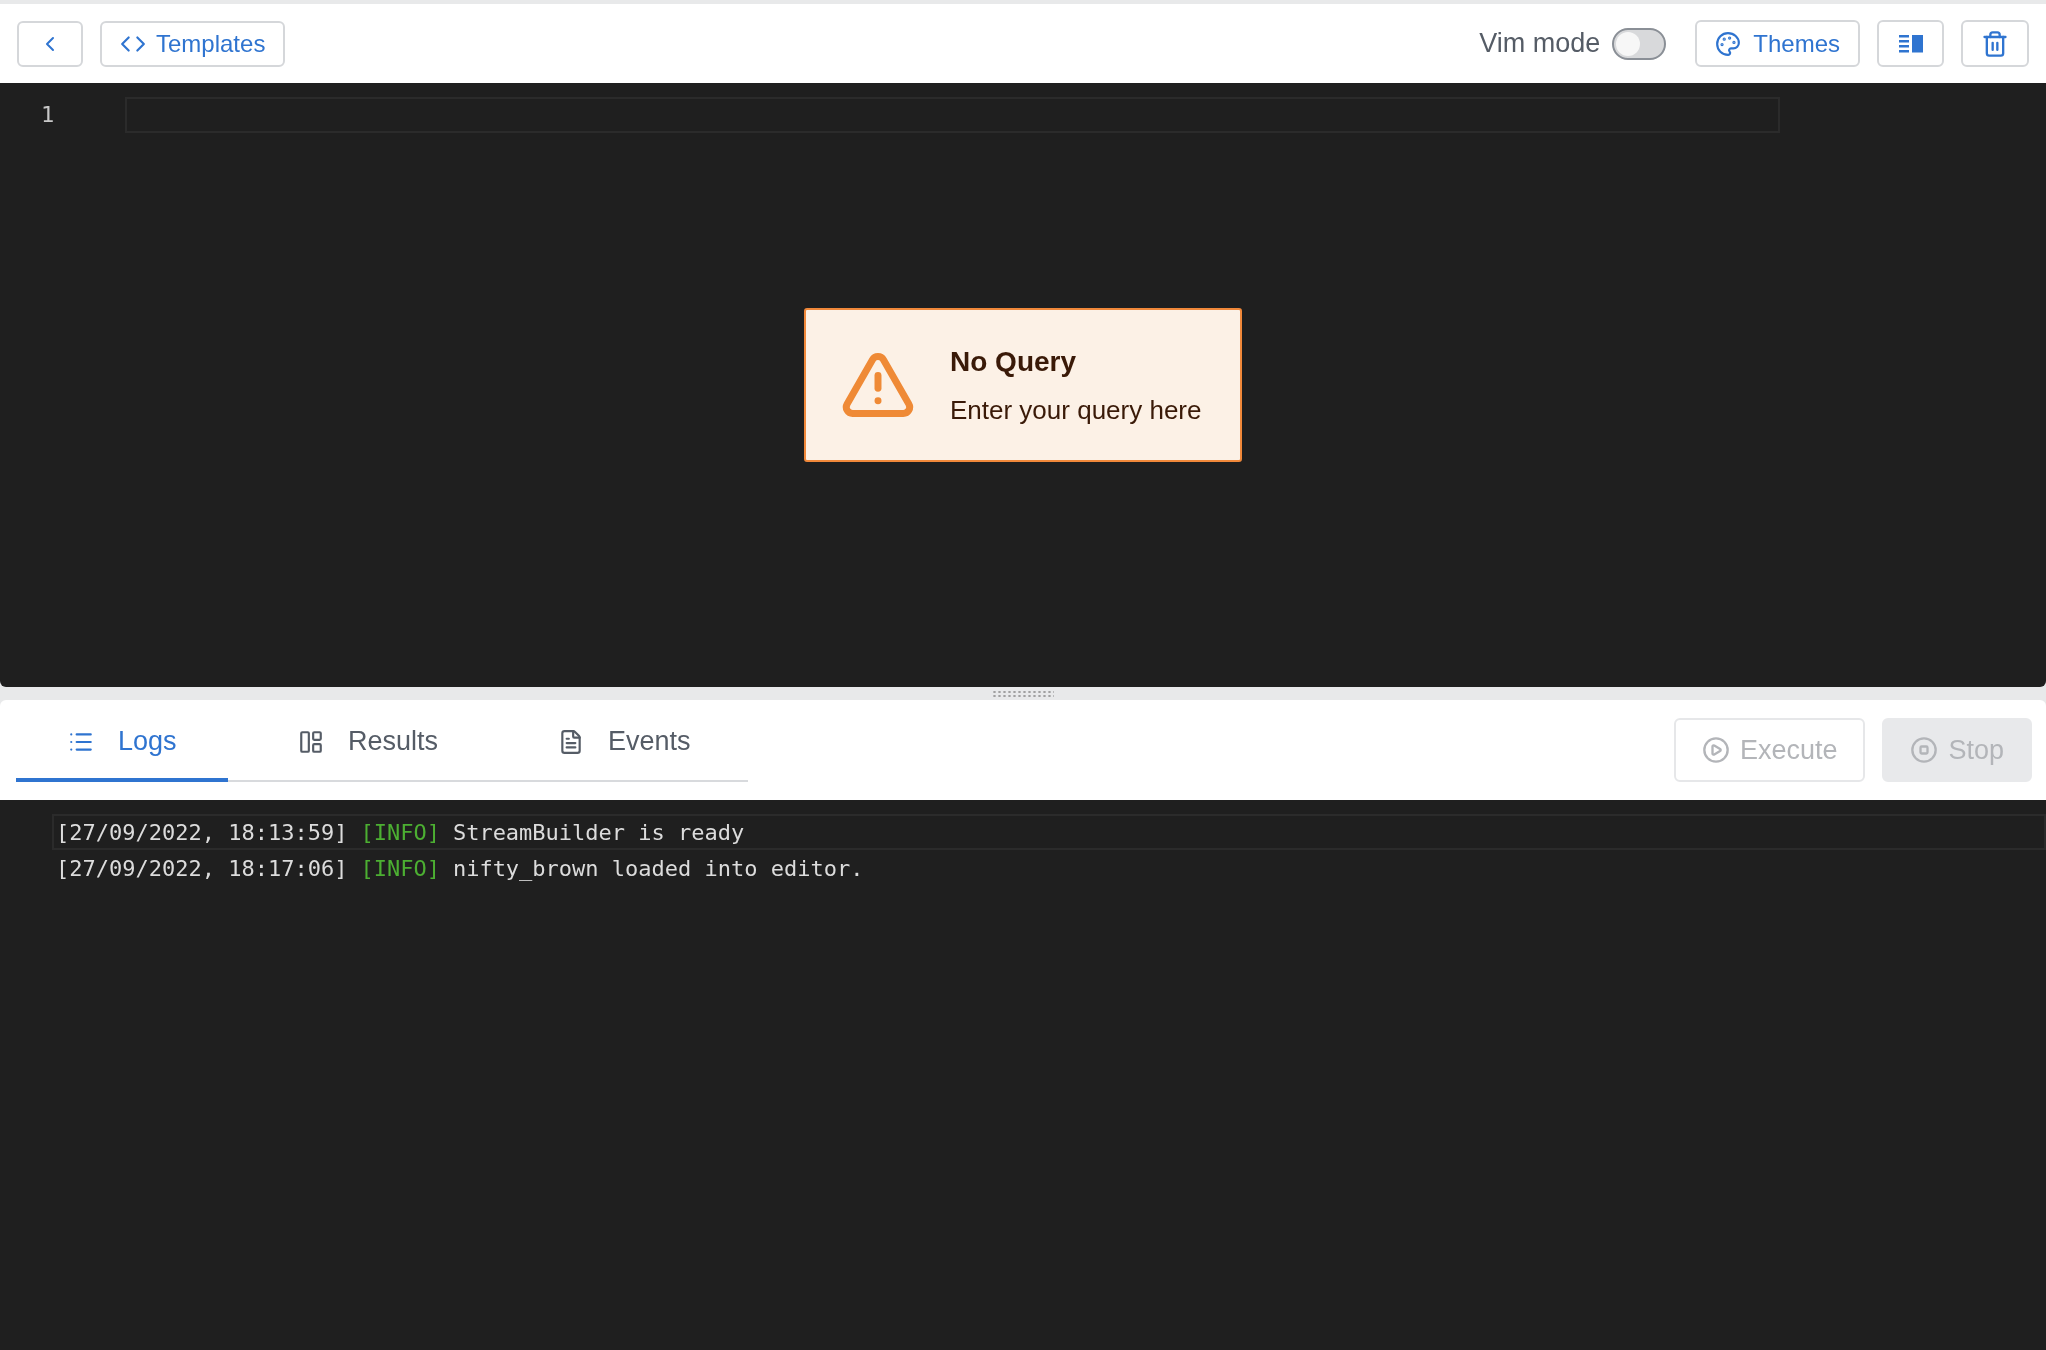  What do you see at coordinates (193, 43) in the screenshot?
I see `templates-button: Templates` at bounding box center [193, 43].